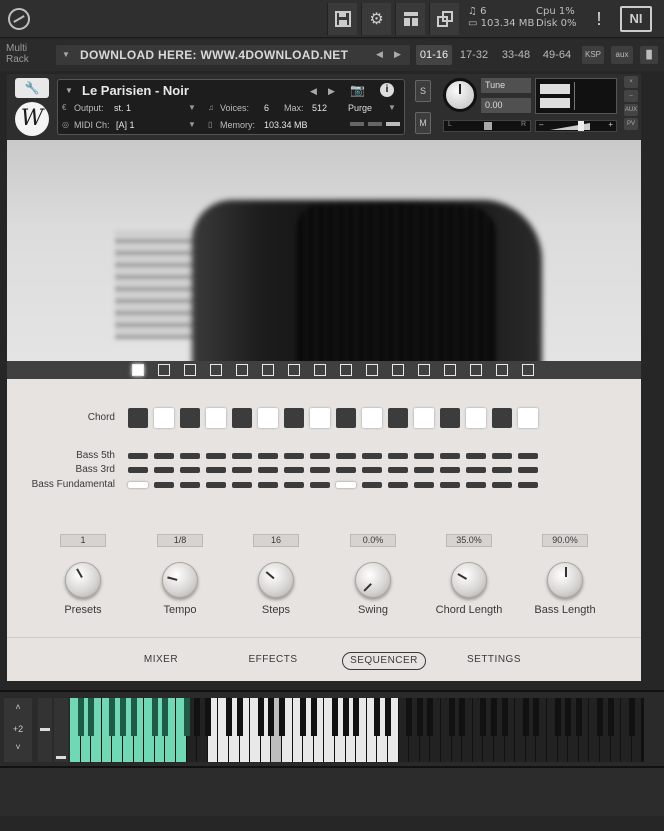 The image size is (664, 831). Describe the element at coordinates (631, 82) in the screenshot. I see `close-instrument-icon: ×` at that location.